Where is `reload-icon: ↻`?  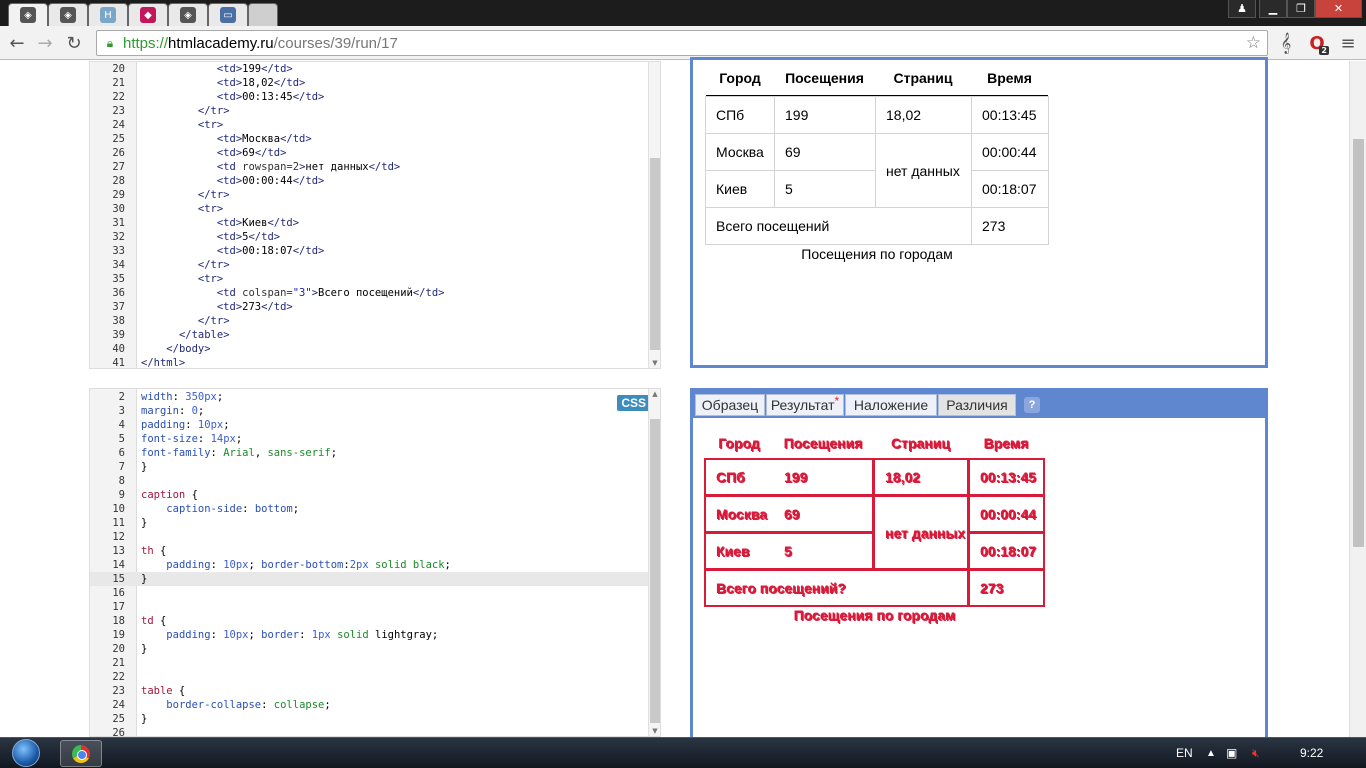
reload-icon: ↻ is located at coordinates (74, 43).